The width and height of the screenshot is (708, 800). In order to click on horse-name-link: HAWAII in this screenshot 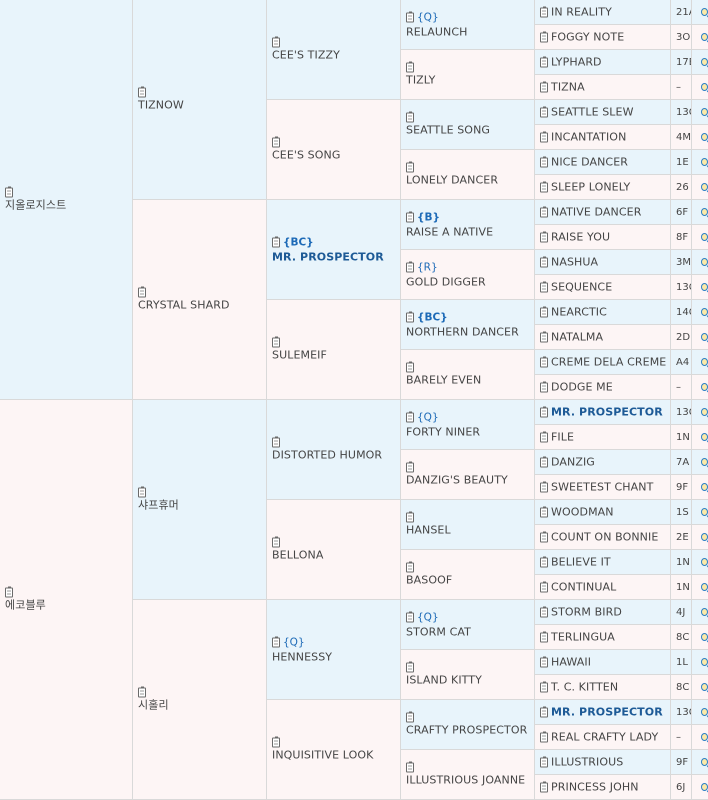, I will do `click(571, 662)`.